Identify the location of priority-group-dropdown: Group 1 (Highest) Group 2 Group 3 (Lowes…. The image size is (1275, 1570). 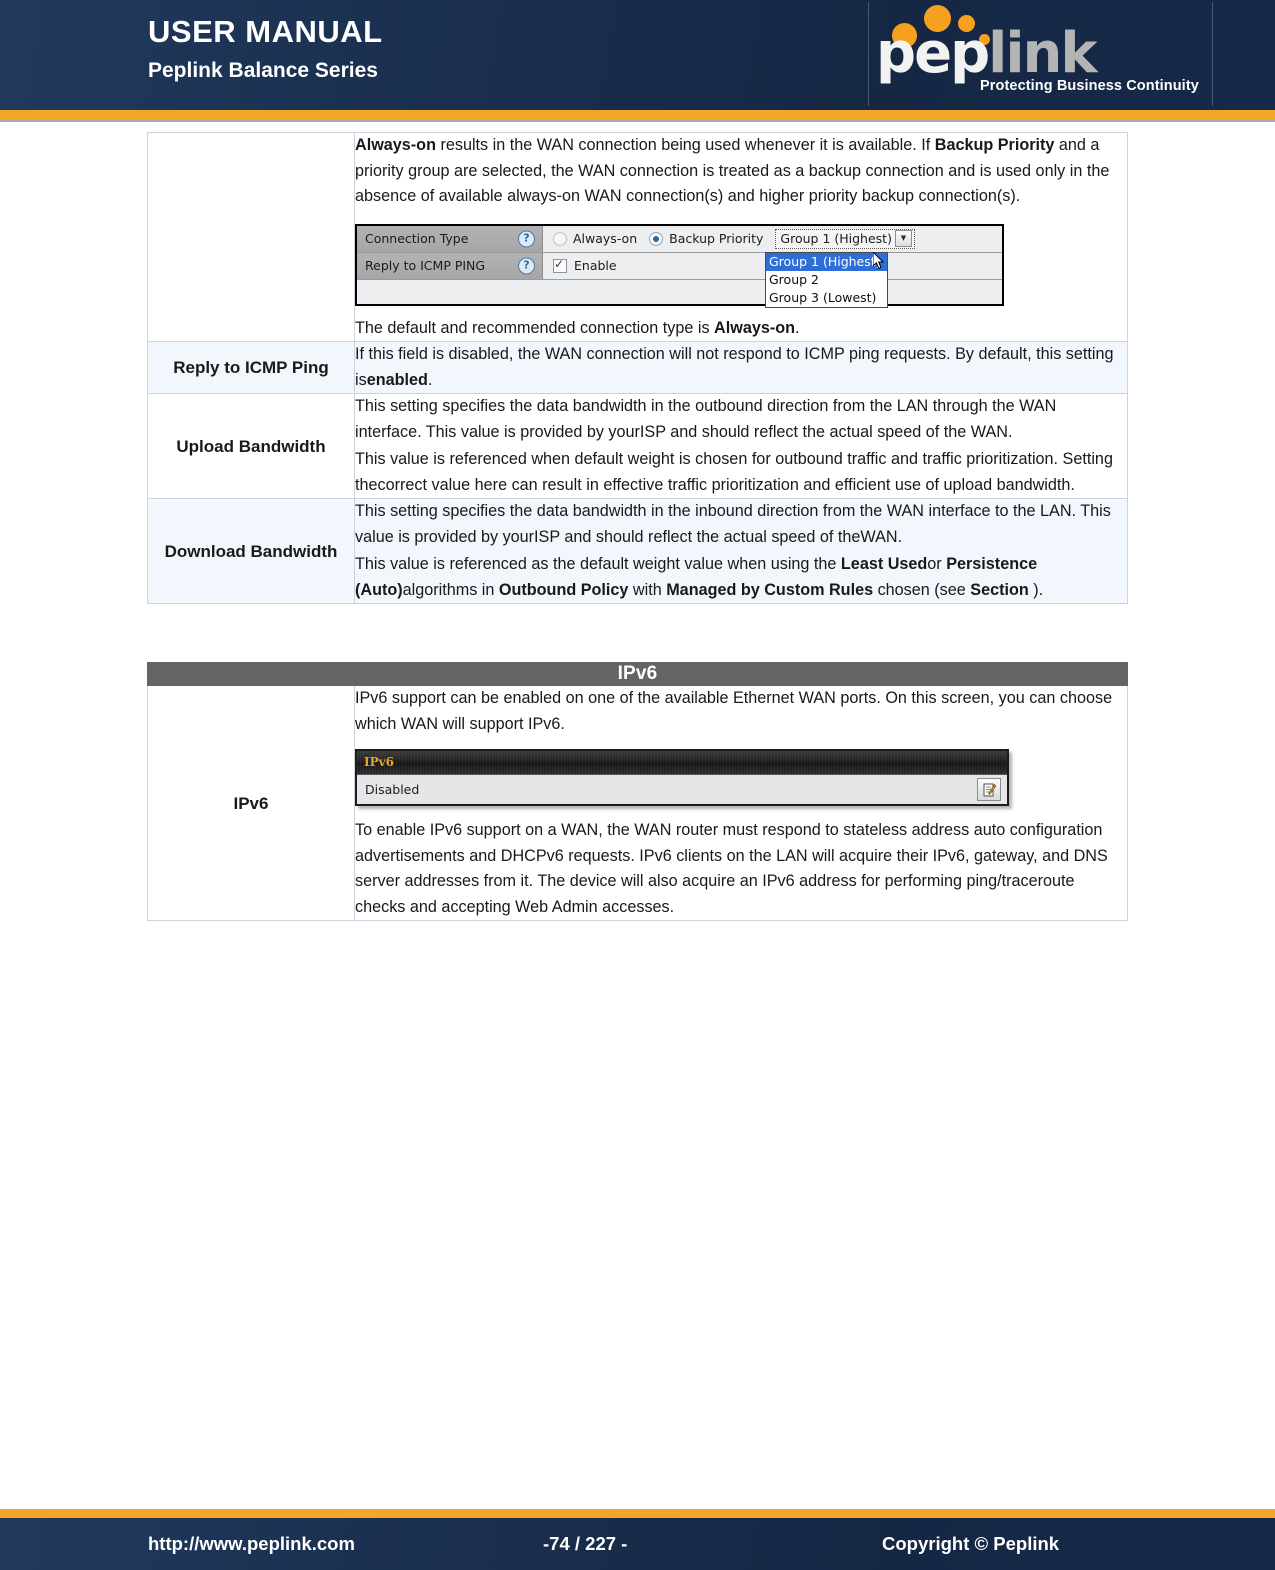
(826, 279).